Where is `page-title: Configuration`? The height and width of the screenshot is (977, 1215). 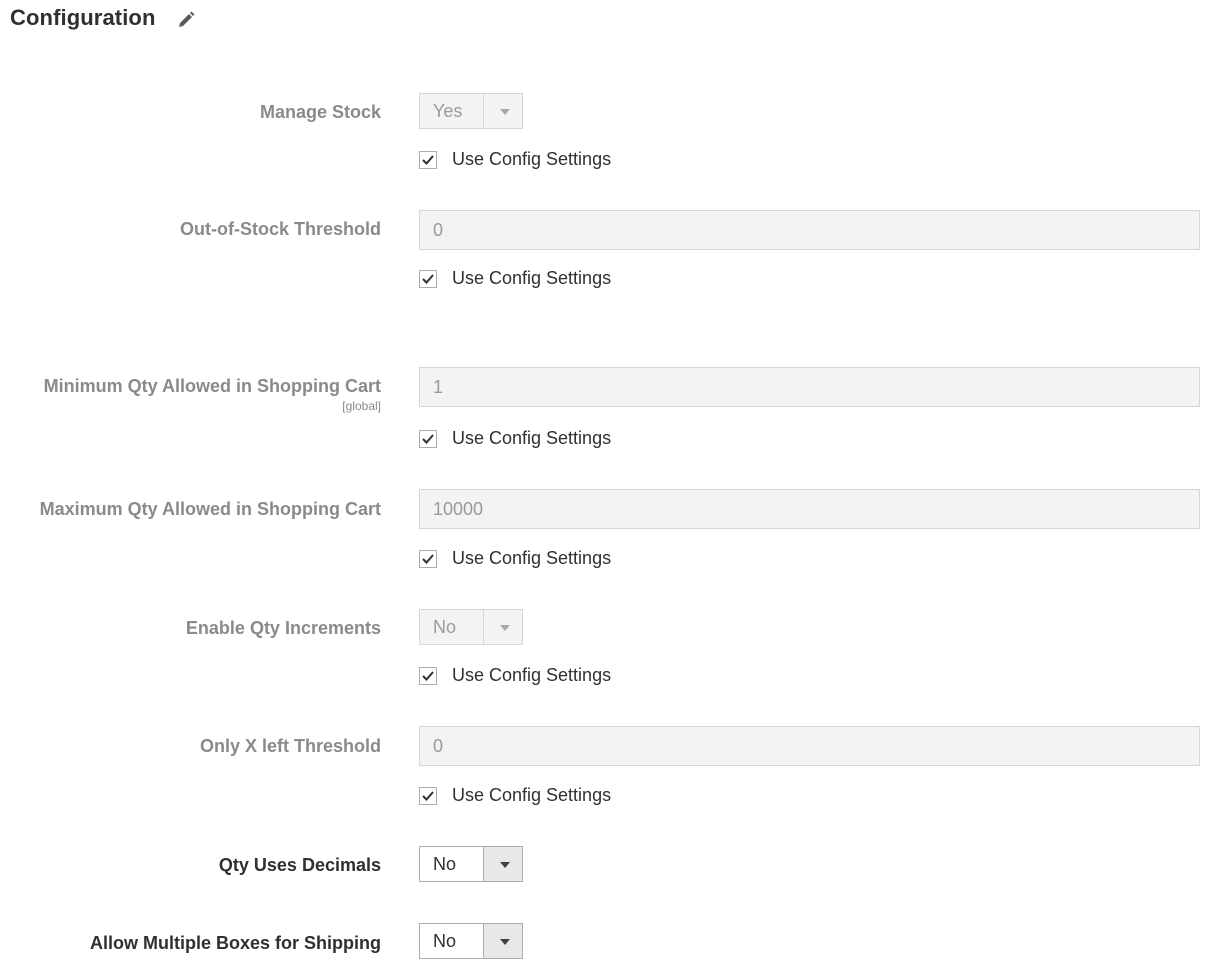 page-title: Configuration is located at coordinates (83, 17).